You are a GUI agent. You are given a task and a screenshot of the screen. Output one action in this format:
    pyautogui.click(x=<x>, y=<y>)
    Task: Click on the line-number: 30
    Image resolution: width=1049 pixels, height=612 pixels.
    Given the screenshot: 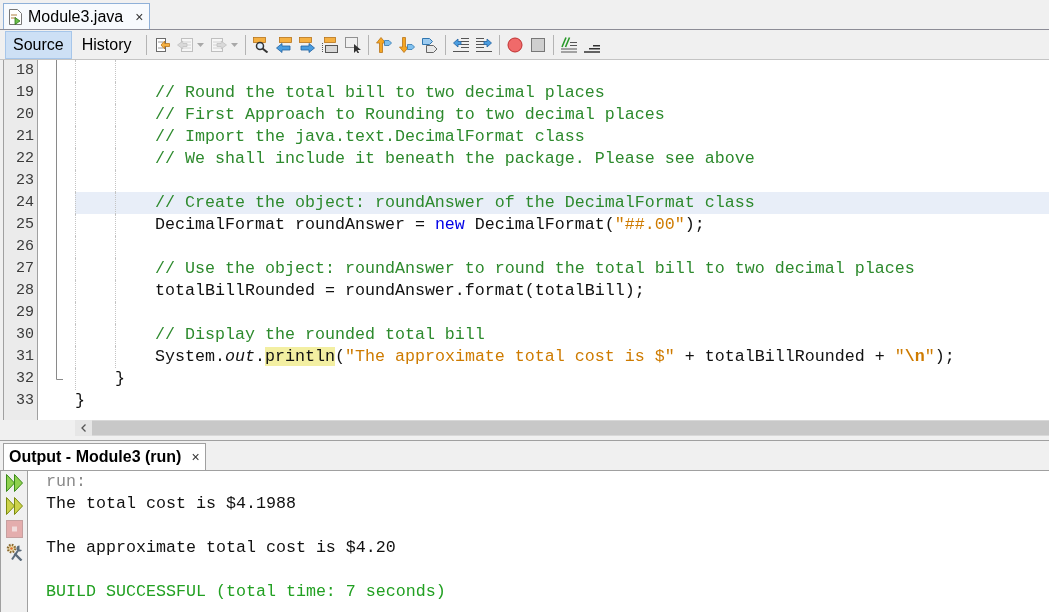 What is the action you would take?
    pyautogui.click(x=25, y=335)
    